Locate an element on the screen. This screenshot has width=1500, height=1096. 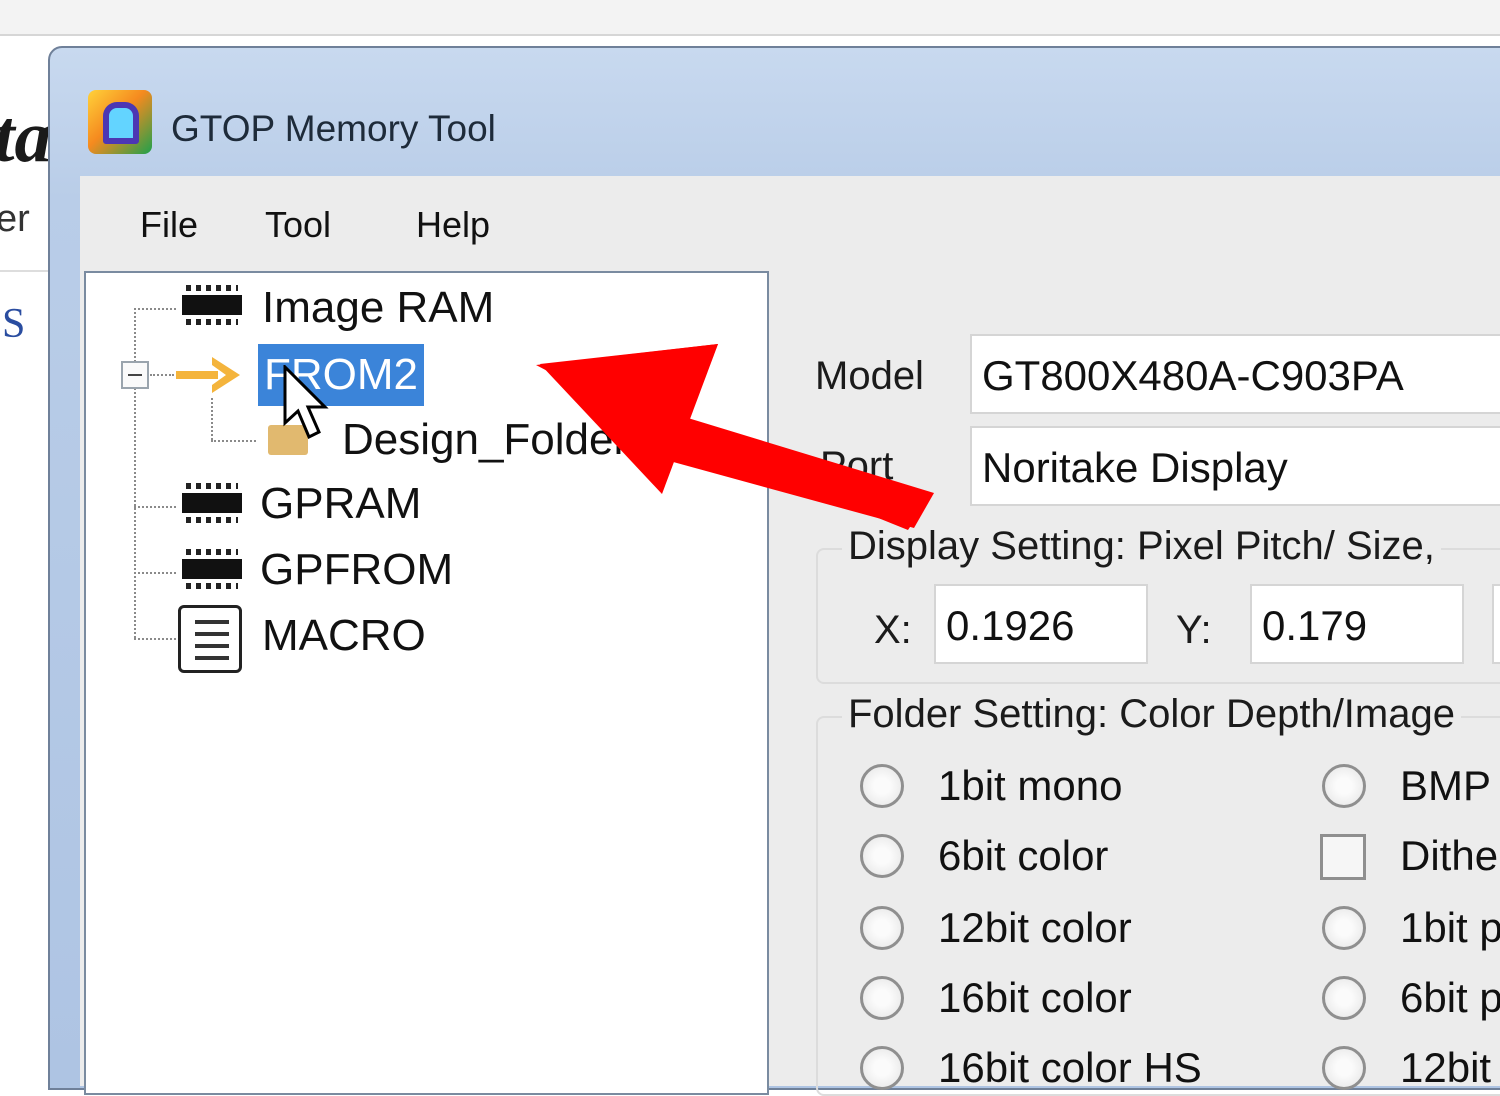
port-label: Port is located at coordinates (857, 466).